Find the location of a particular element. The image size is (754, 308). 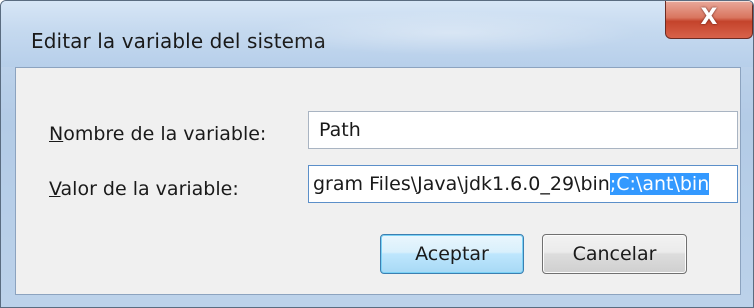

variable-name-label-text: ombre de la variable: is located at coordinates (165, 134).